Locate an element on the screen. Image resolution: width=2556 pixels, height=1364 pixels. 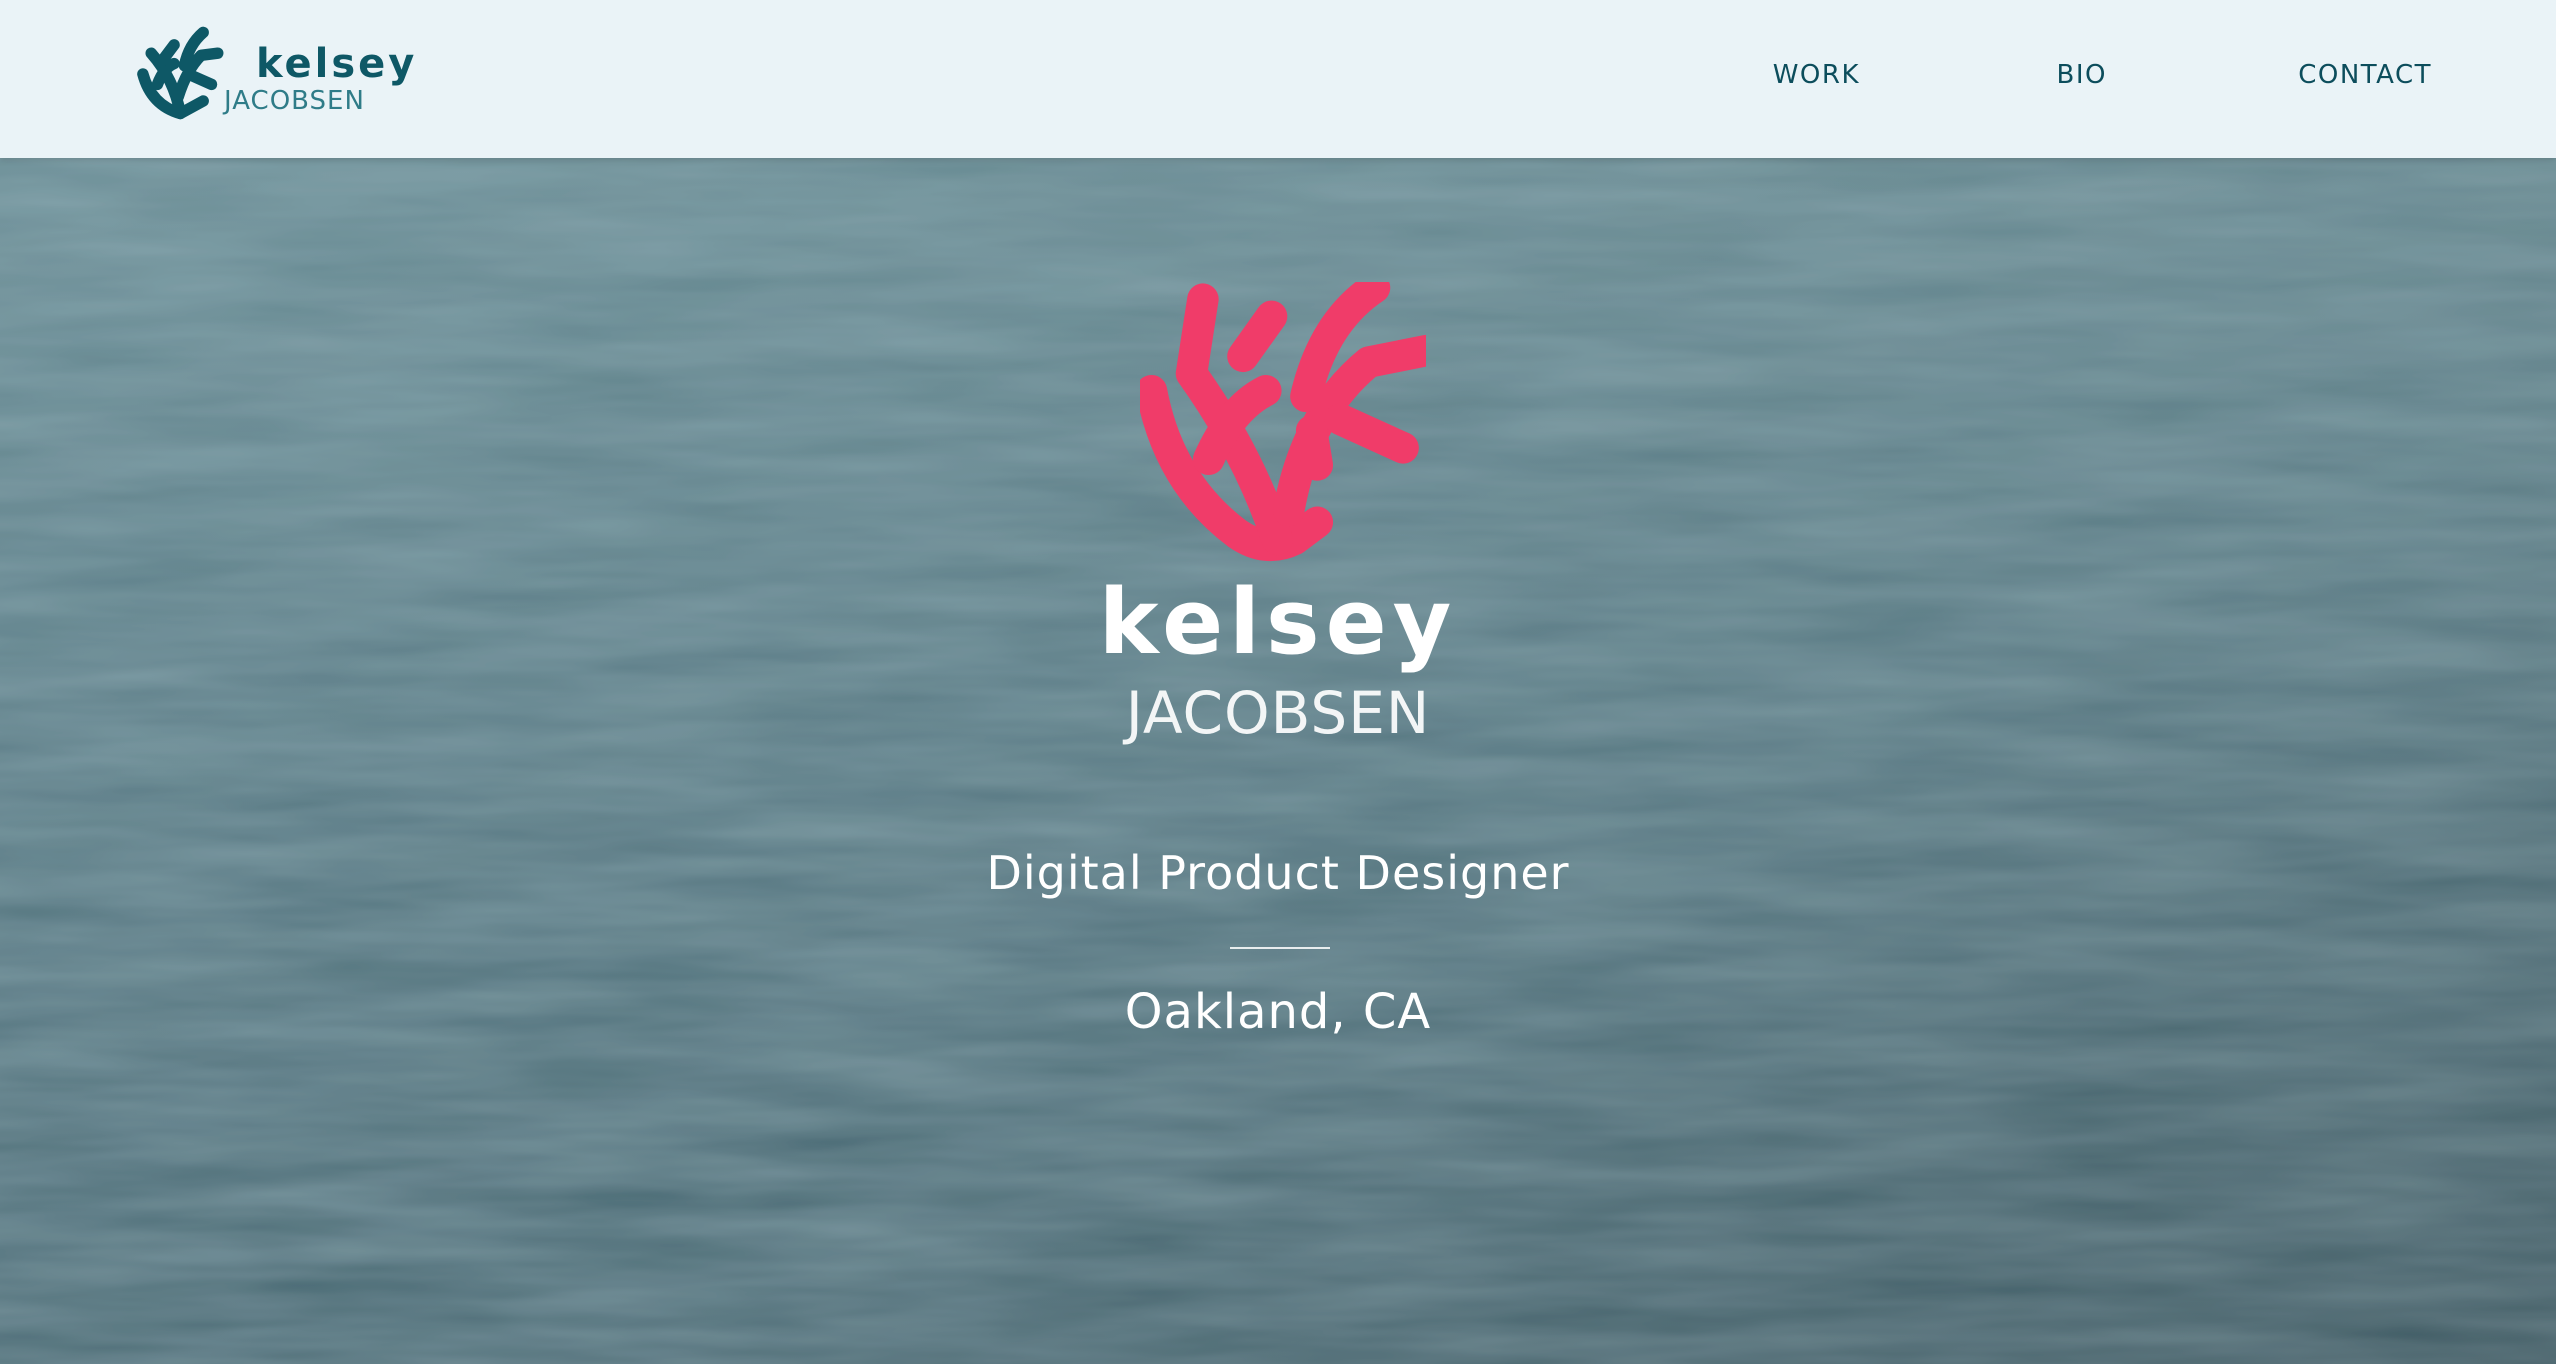
hero-surname: JACOBSEN is located at coordinates (1278, 713).